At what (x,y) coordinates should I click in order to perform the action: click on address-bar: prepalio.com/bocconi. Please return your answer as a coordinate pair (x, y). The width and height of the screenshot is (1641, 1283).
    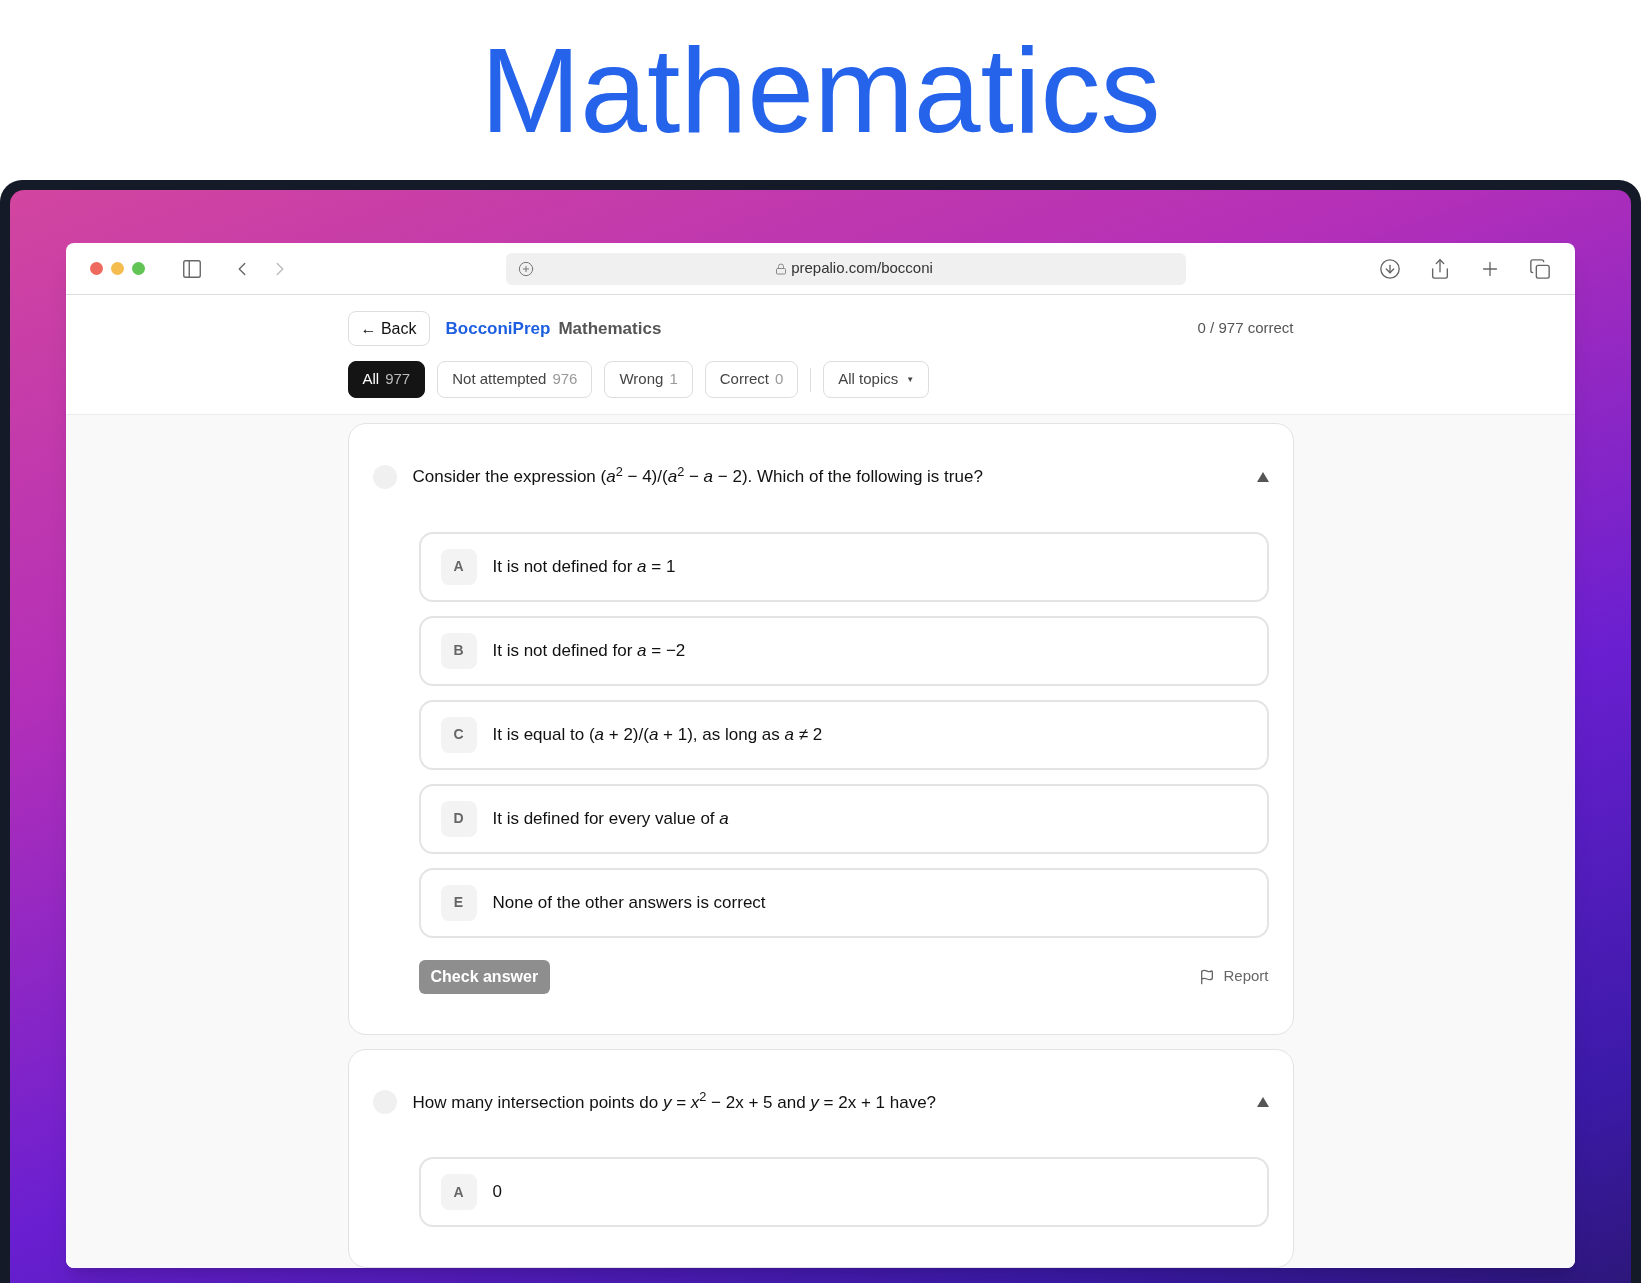
    Looking at the image, I should click on (846, 268).